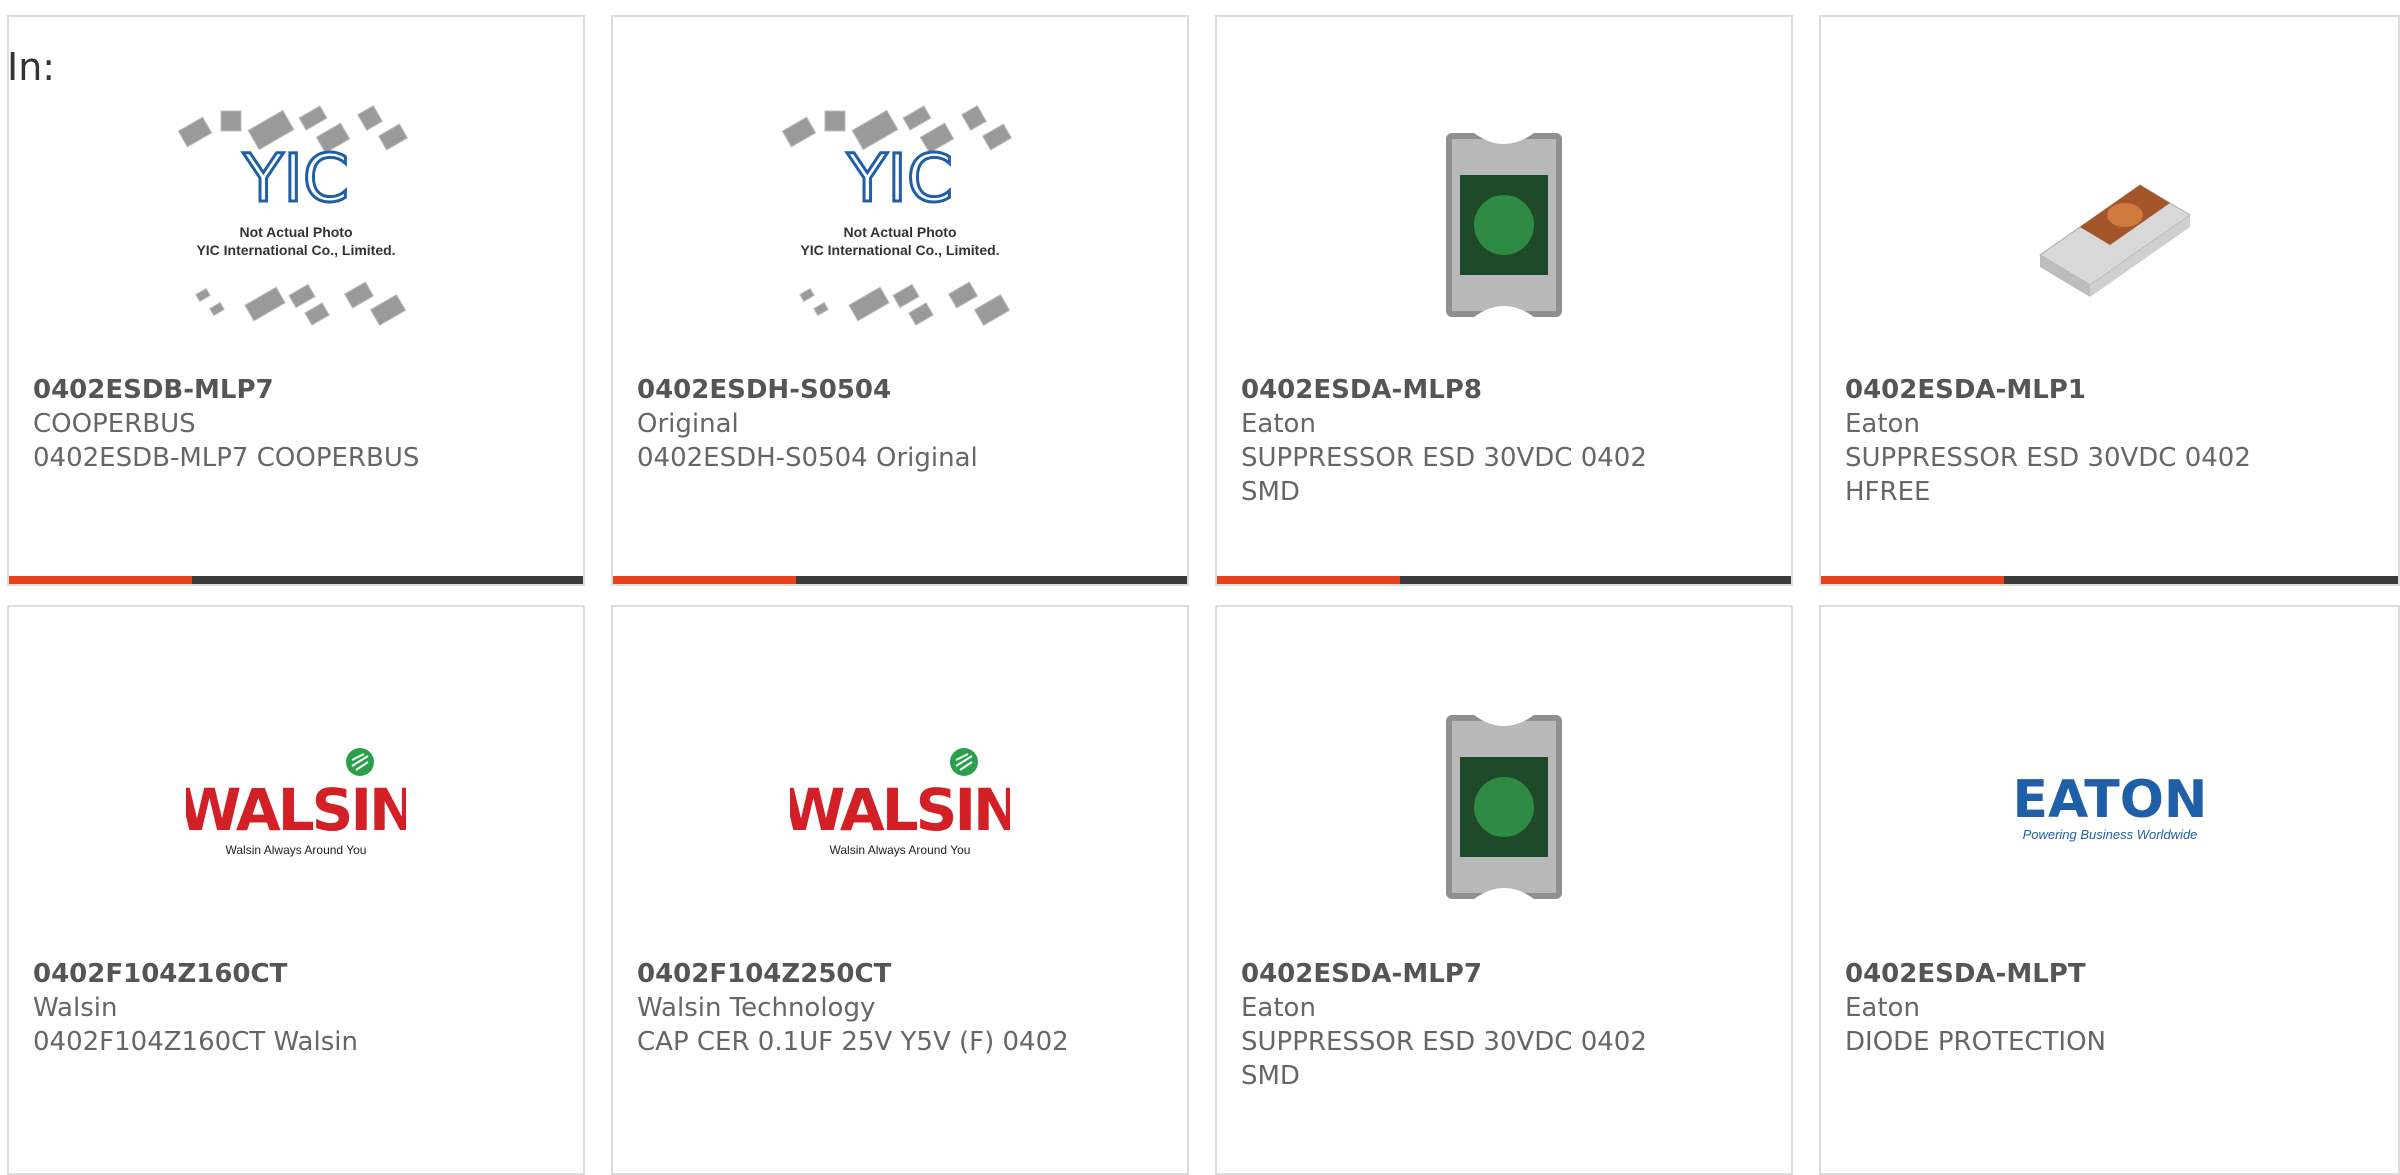  Describe the element at coordinates (2109, 800) in the screenshot. I see `svg-text: EATON` at that location.